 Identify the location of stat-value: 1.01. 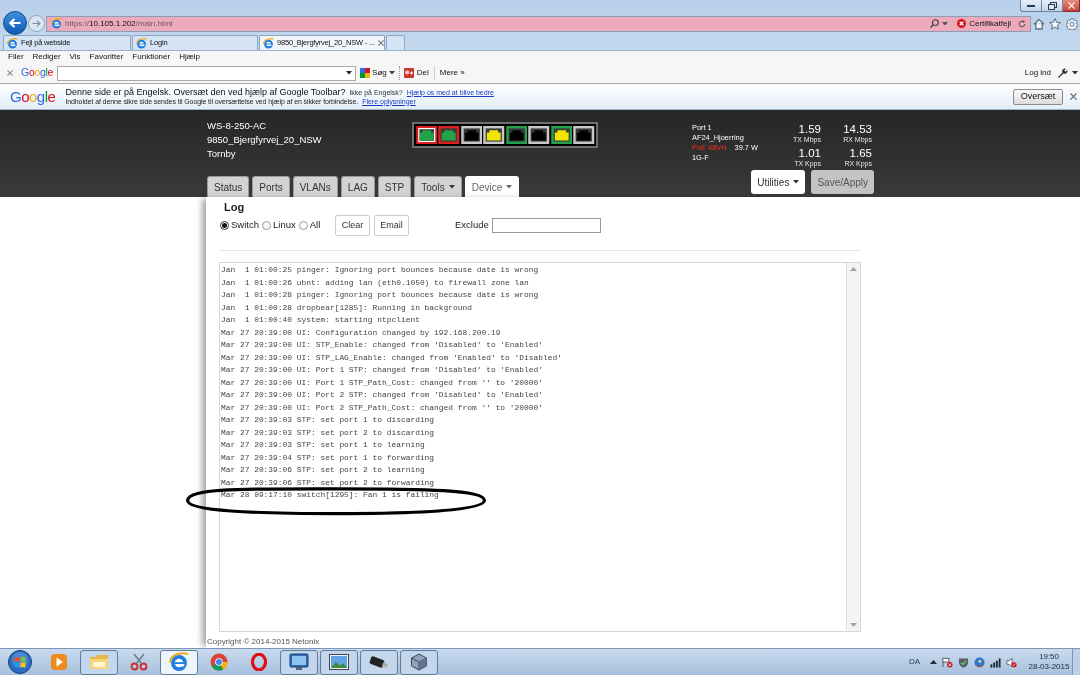
(809, 152).